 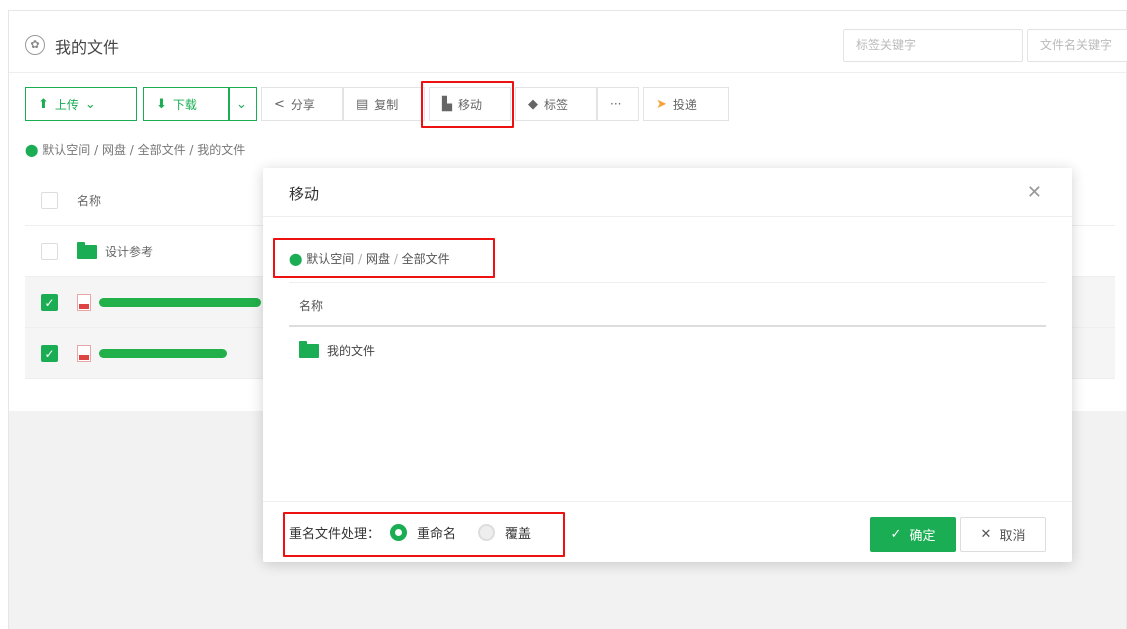 I want to click on copy-button: ▤ 复制, so click(x=384, y=104).